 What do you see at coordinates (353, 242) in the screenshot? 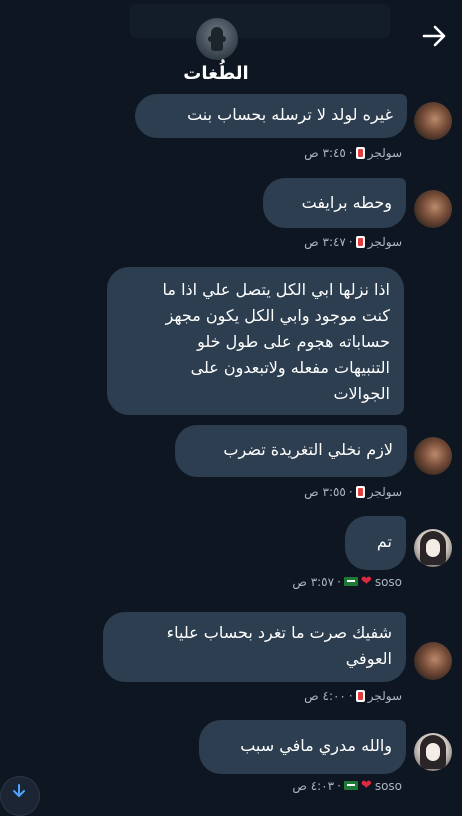
I see `message-meta: سولجر · ٣:٤٧ ص` at bounding box center [353, 242].